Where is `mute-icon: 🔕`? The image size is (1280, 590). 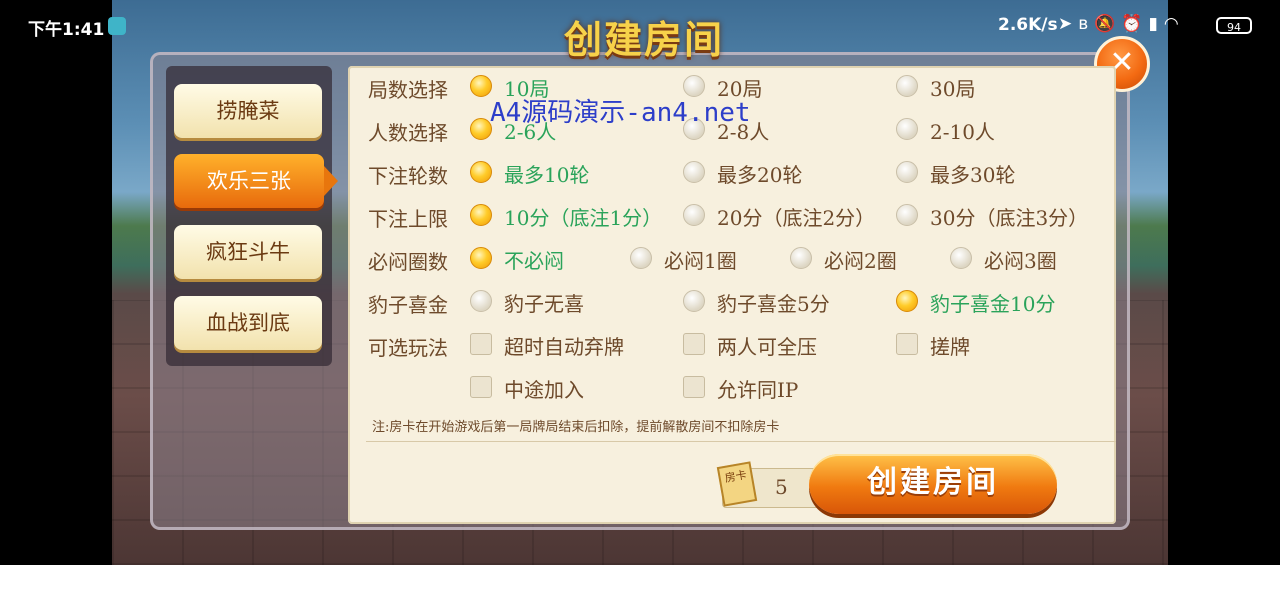
mute-icon: 🔕 is located at coordinates (1108, 24).